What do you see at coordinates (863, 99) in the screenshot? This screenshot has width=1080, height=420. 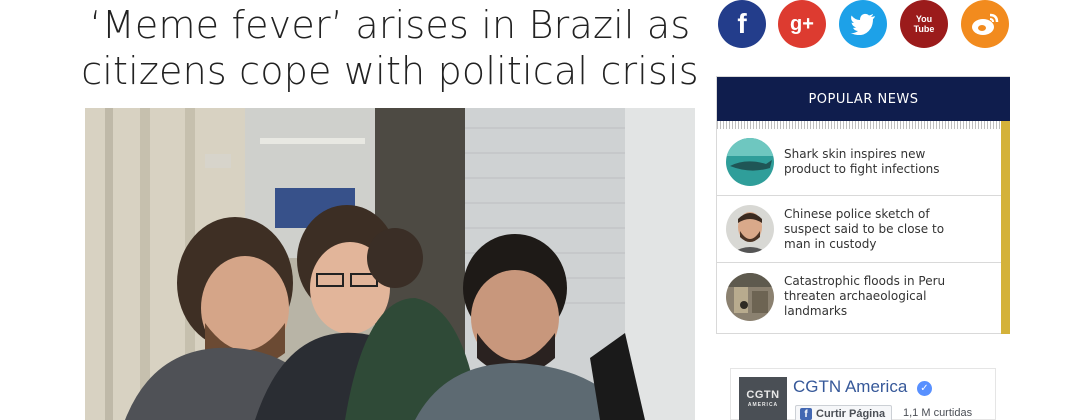 I see `popular-news-header: POPULAR NEWS` at bounding box center [863, 99].